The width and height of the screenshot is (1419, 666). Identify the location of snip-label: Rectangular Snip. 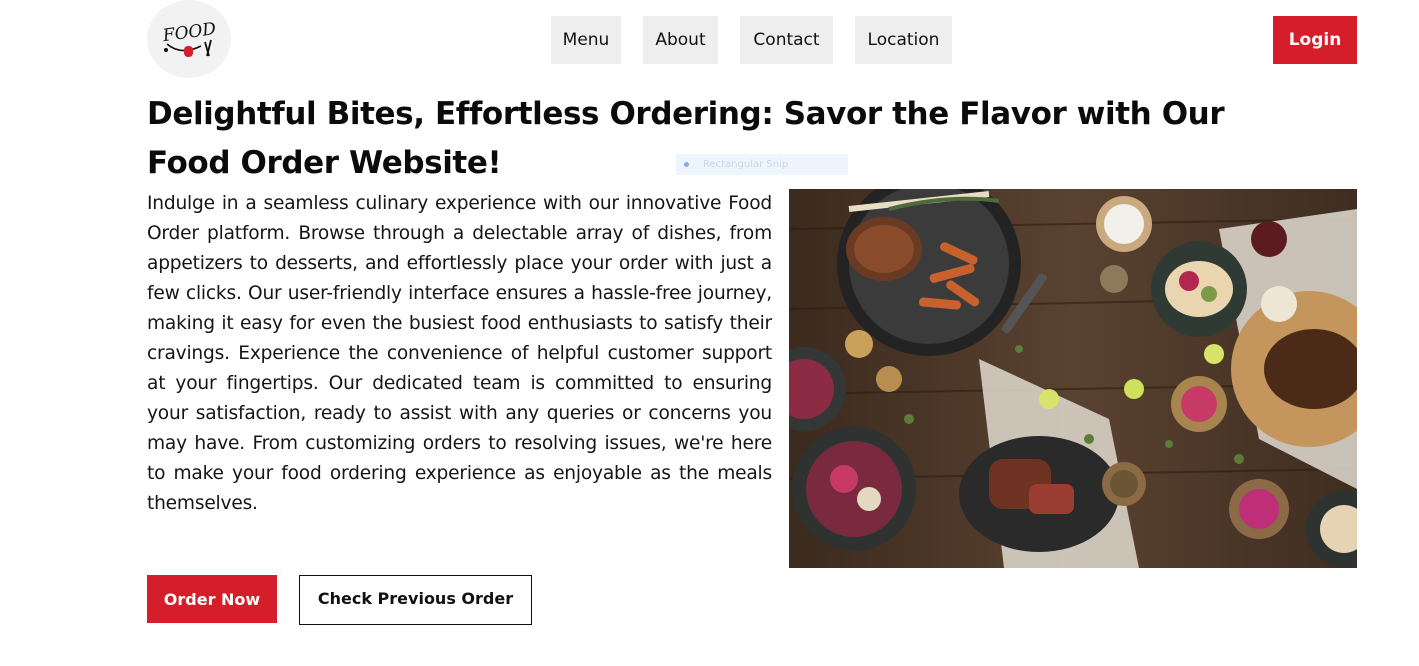
(746, 164).